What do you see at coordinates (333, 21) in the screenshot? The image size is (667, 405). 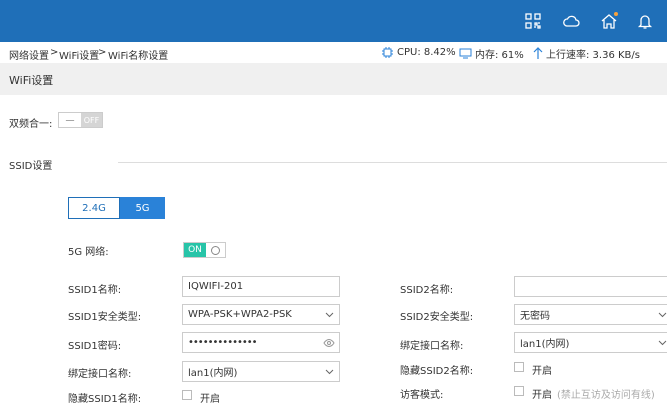 I see `top-bar` at bounding box center [333, 21].